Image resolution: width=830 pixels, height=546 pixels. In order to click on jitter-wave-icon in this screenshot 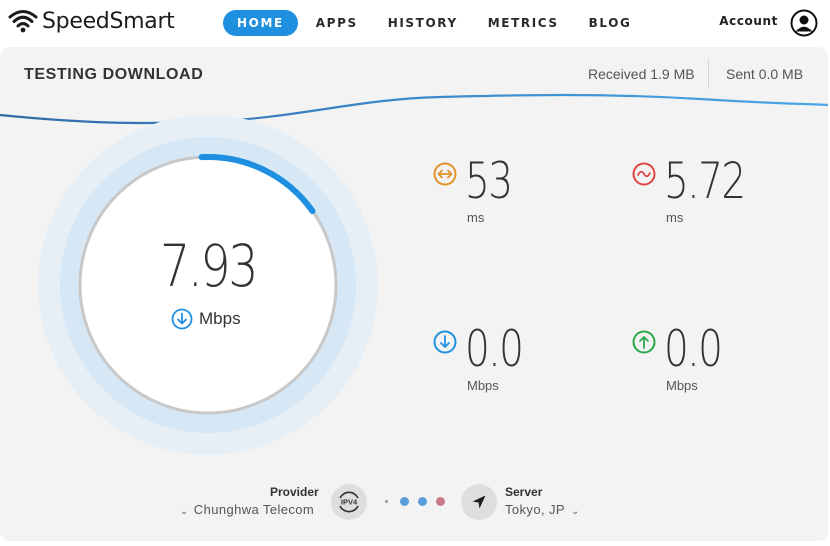, I will do `click(644, 174)`.